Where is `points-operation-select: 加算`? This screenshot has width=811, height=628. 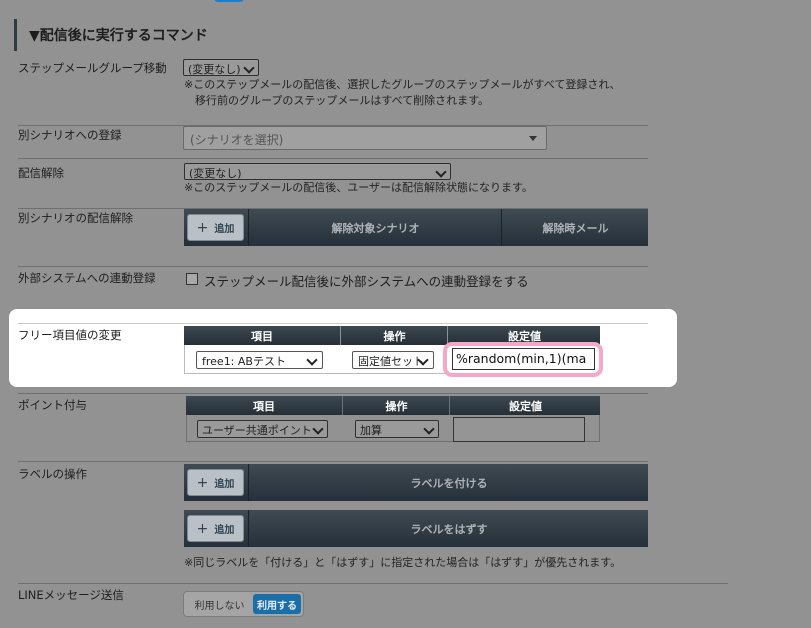
points-operation-select: 加算 is located at coordinates (397, 429).